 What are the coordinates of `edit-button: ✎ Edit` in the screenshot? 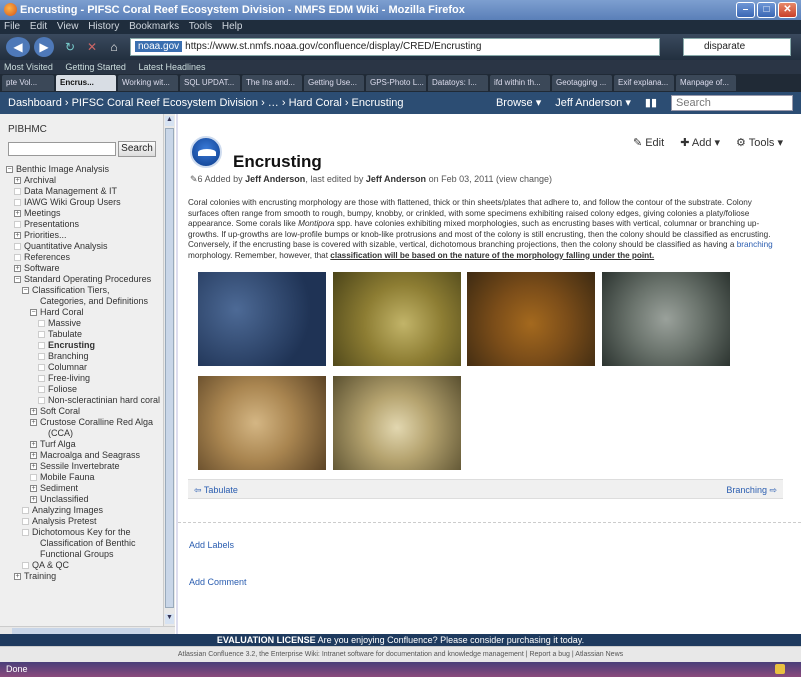 It's located at (648, 142).